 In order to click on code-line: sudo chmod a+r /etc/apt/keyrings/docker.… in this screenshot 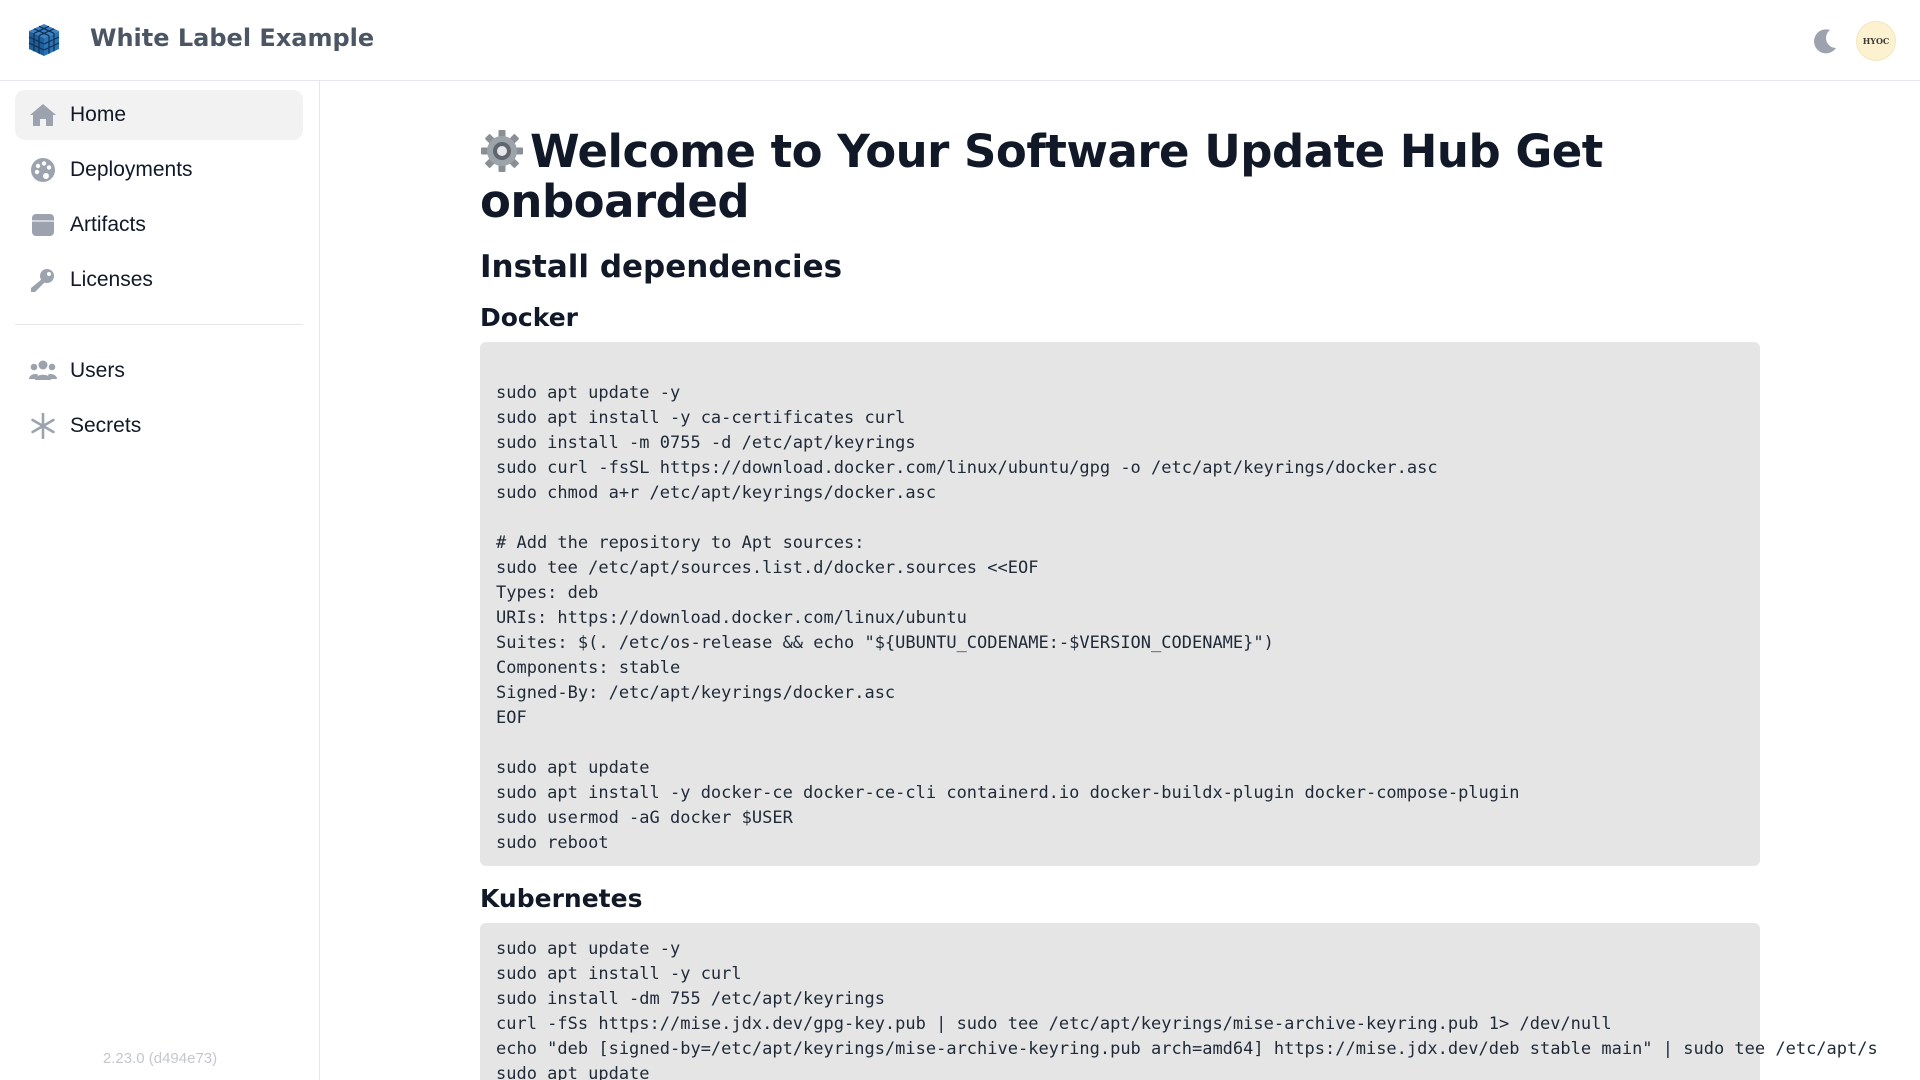, I will do `click(716, 493)`.